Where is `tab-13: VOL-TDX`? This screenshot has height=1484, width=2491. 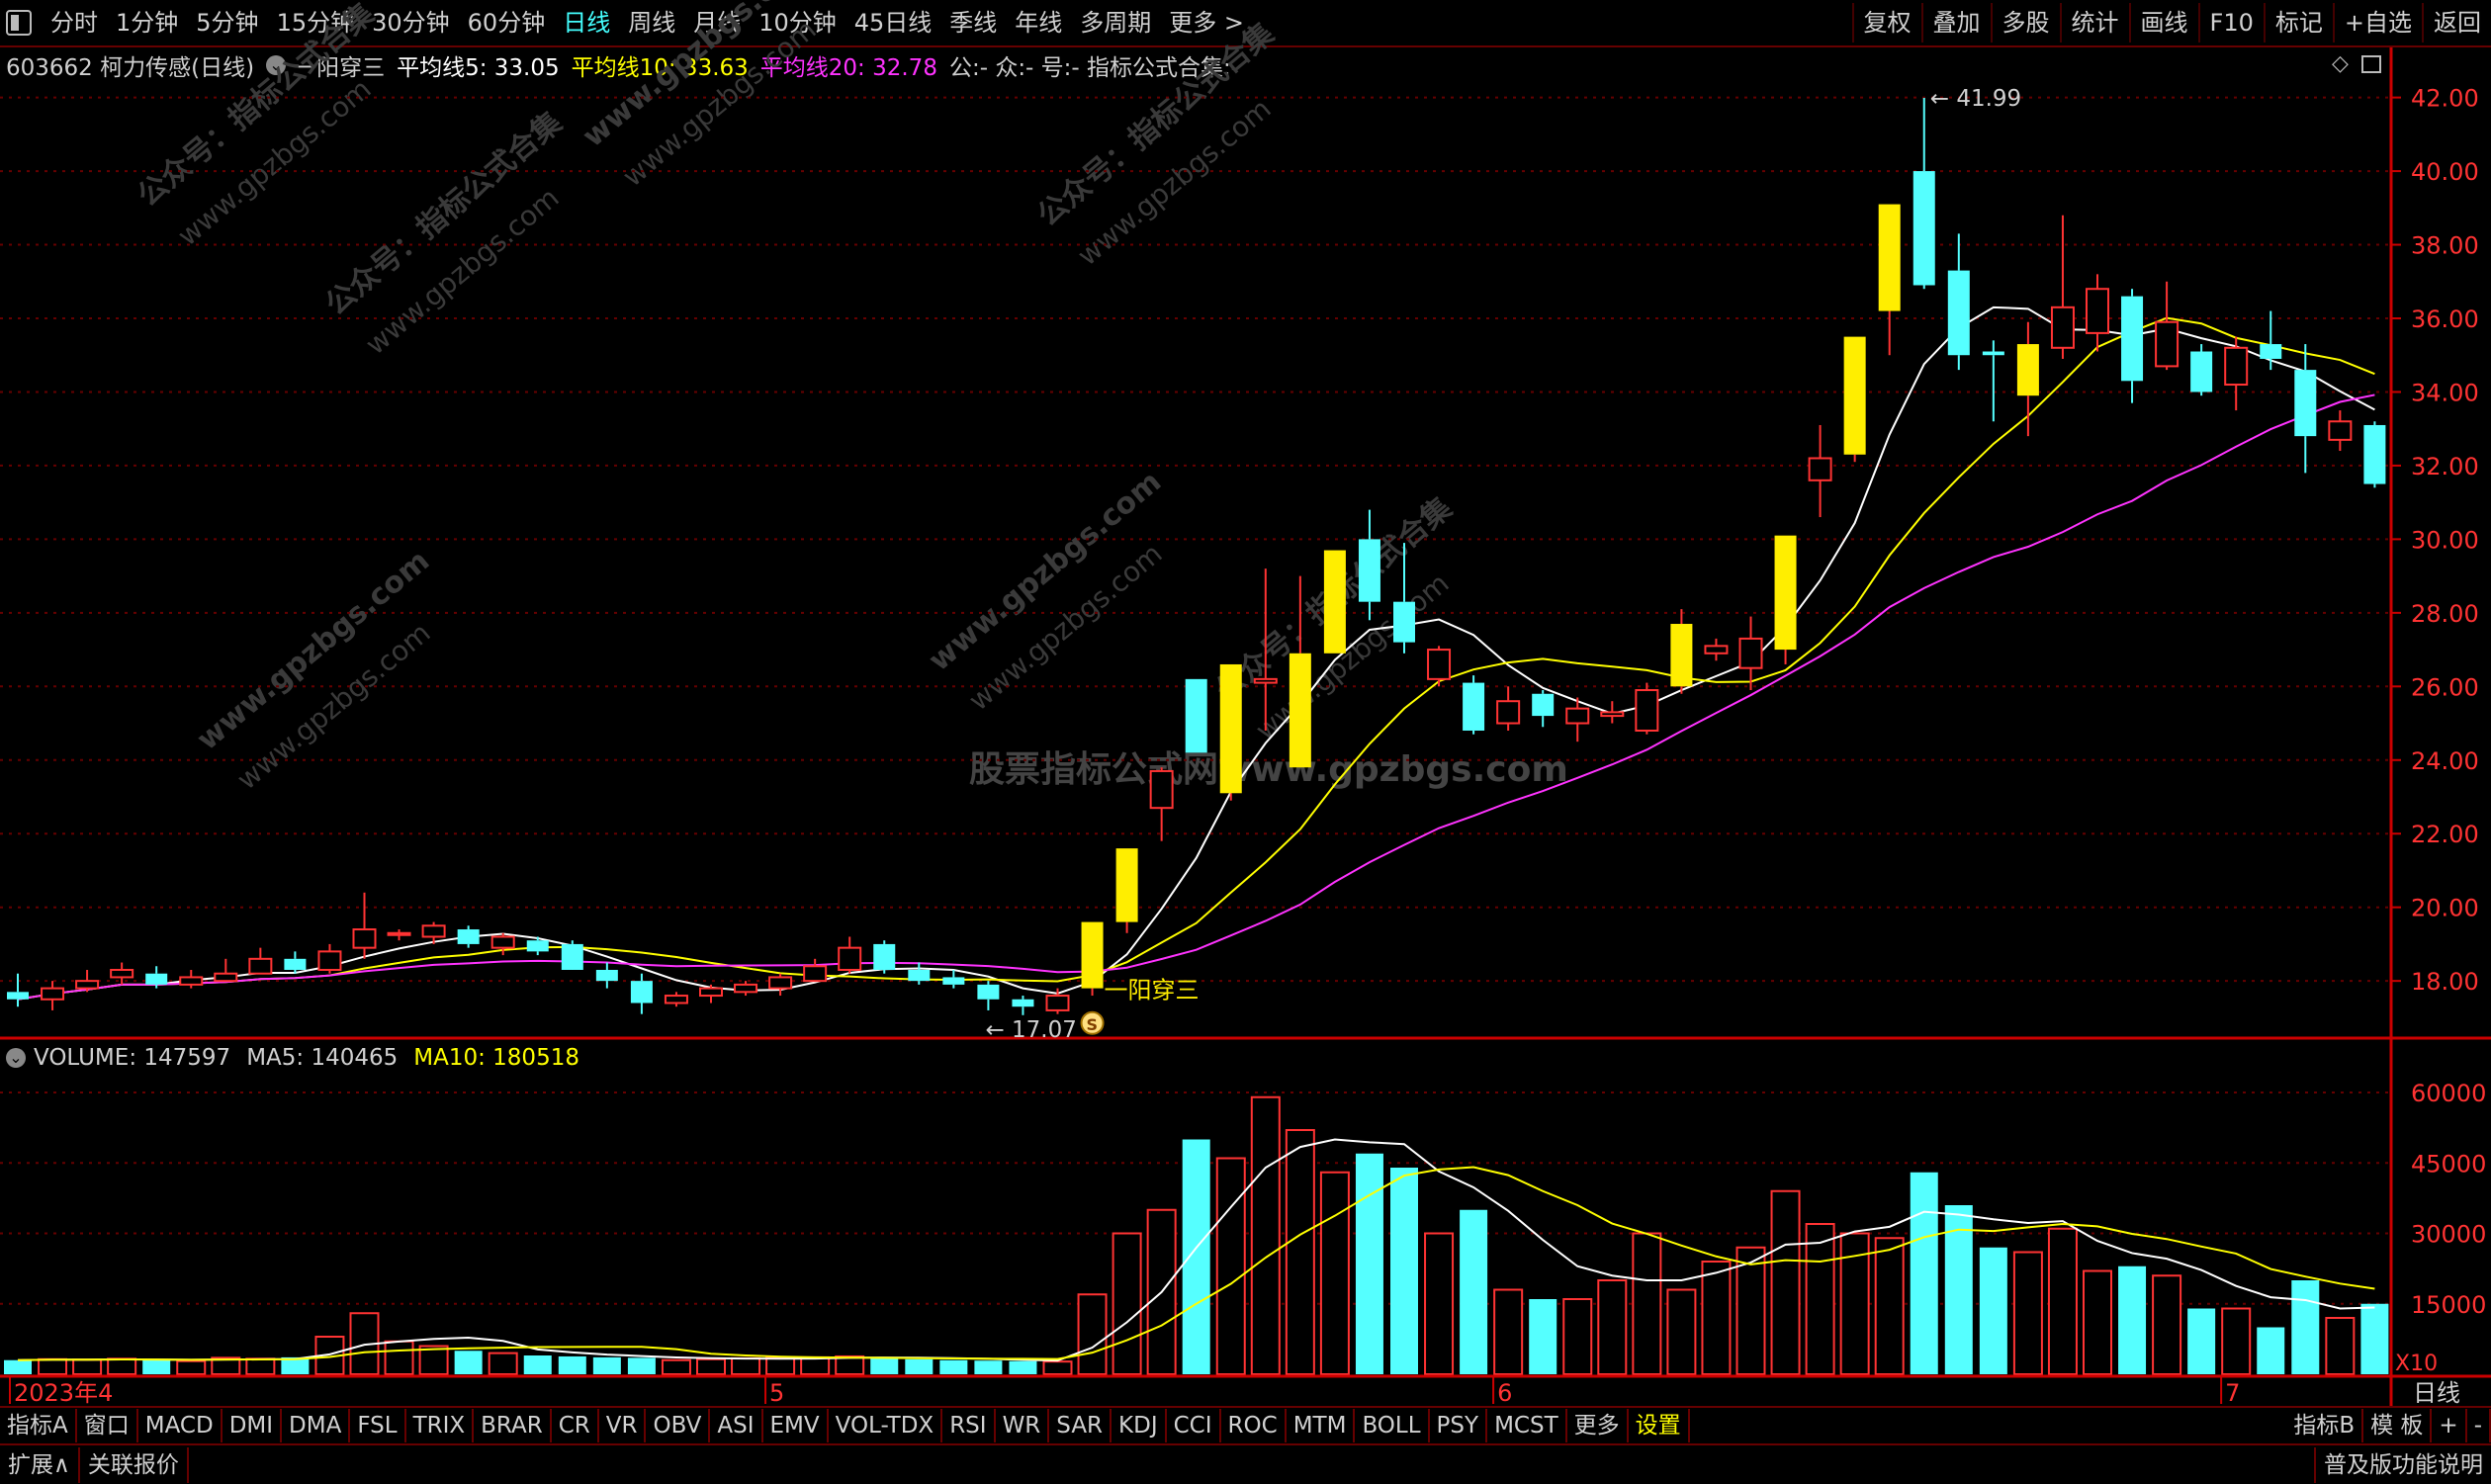 tab-13: VOL-TDX is located at coordinates (886, 1425).